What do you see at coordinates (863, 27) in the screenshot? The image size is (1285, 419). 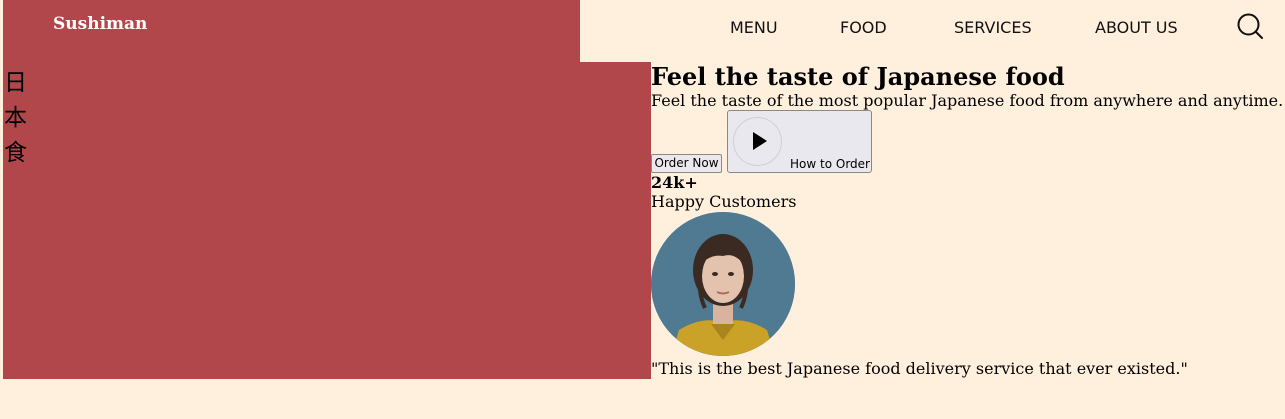 I see `nav-item-food: FOOD` at bounding box center [863, 27].